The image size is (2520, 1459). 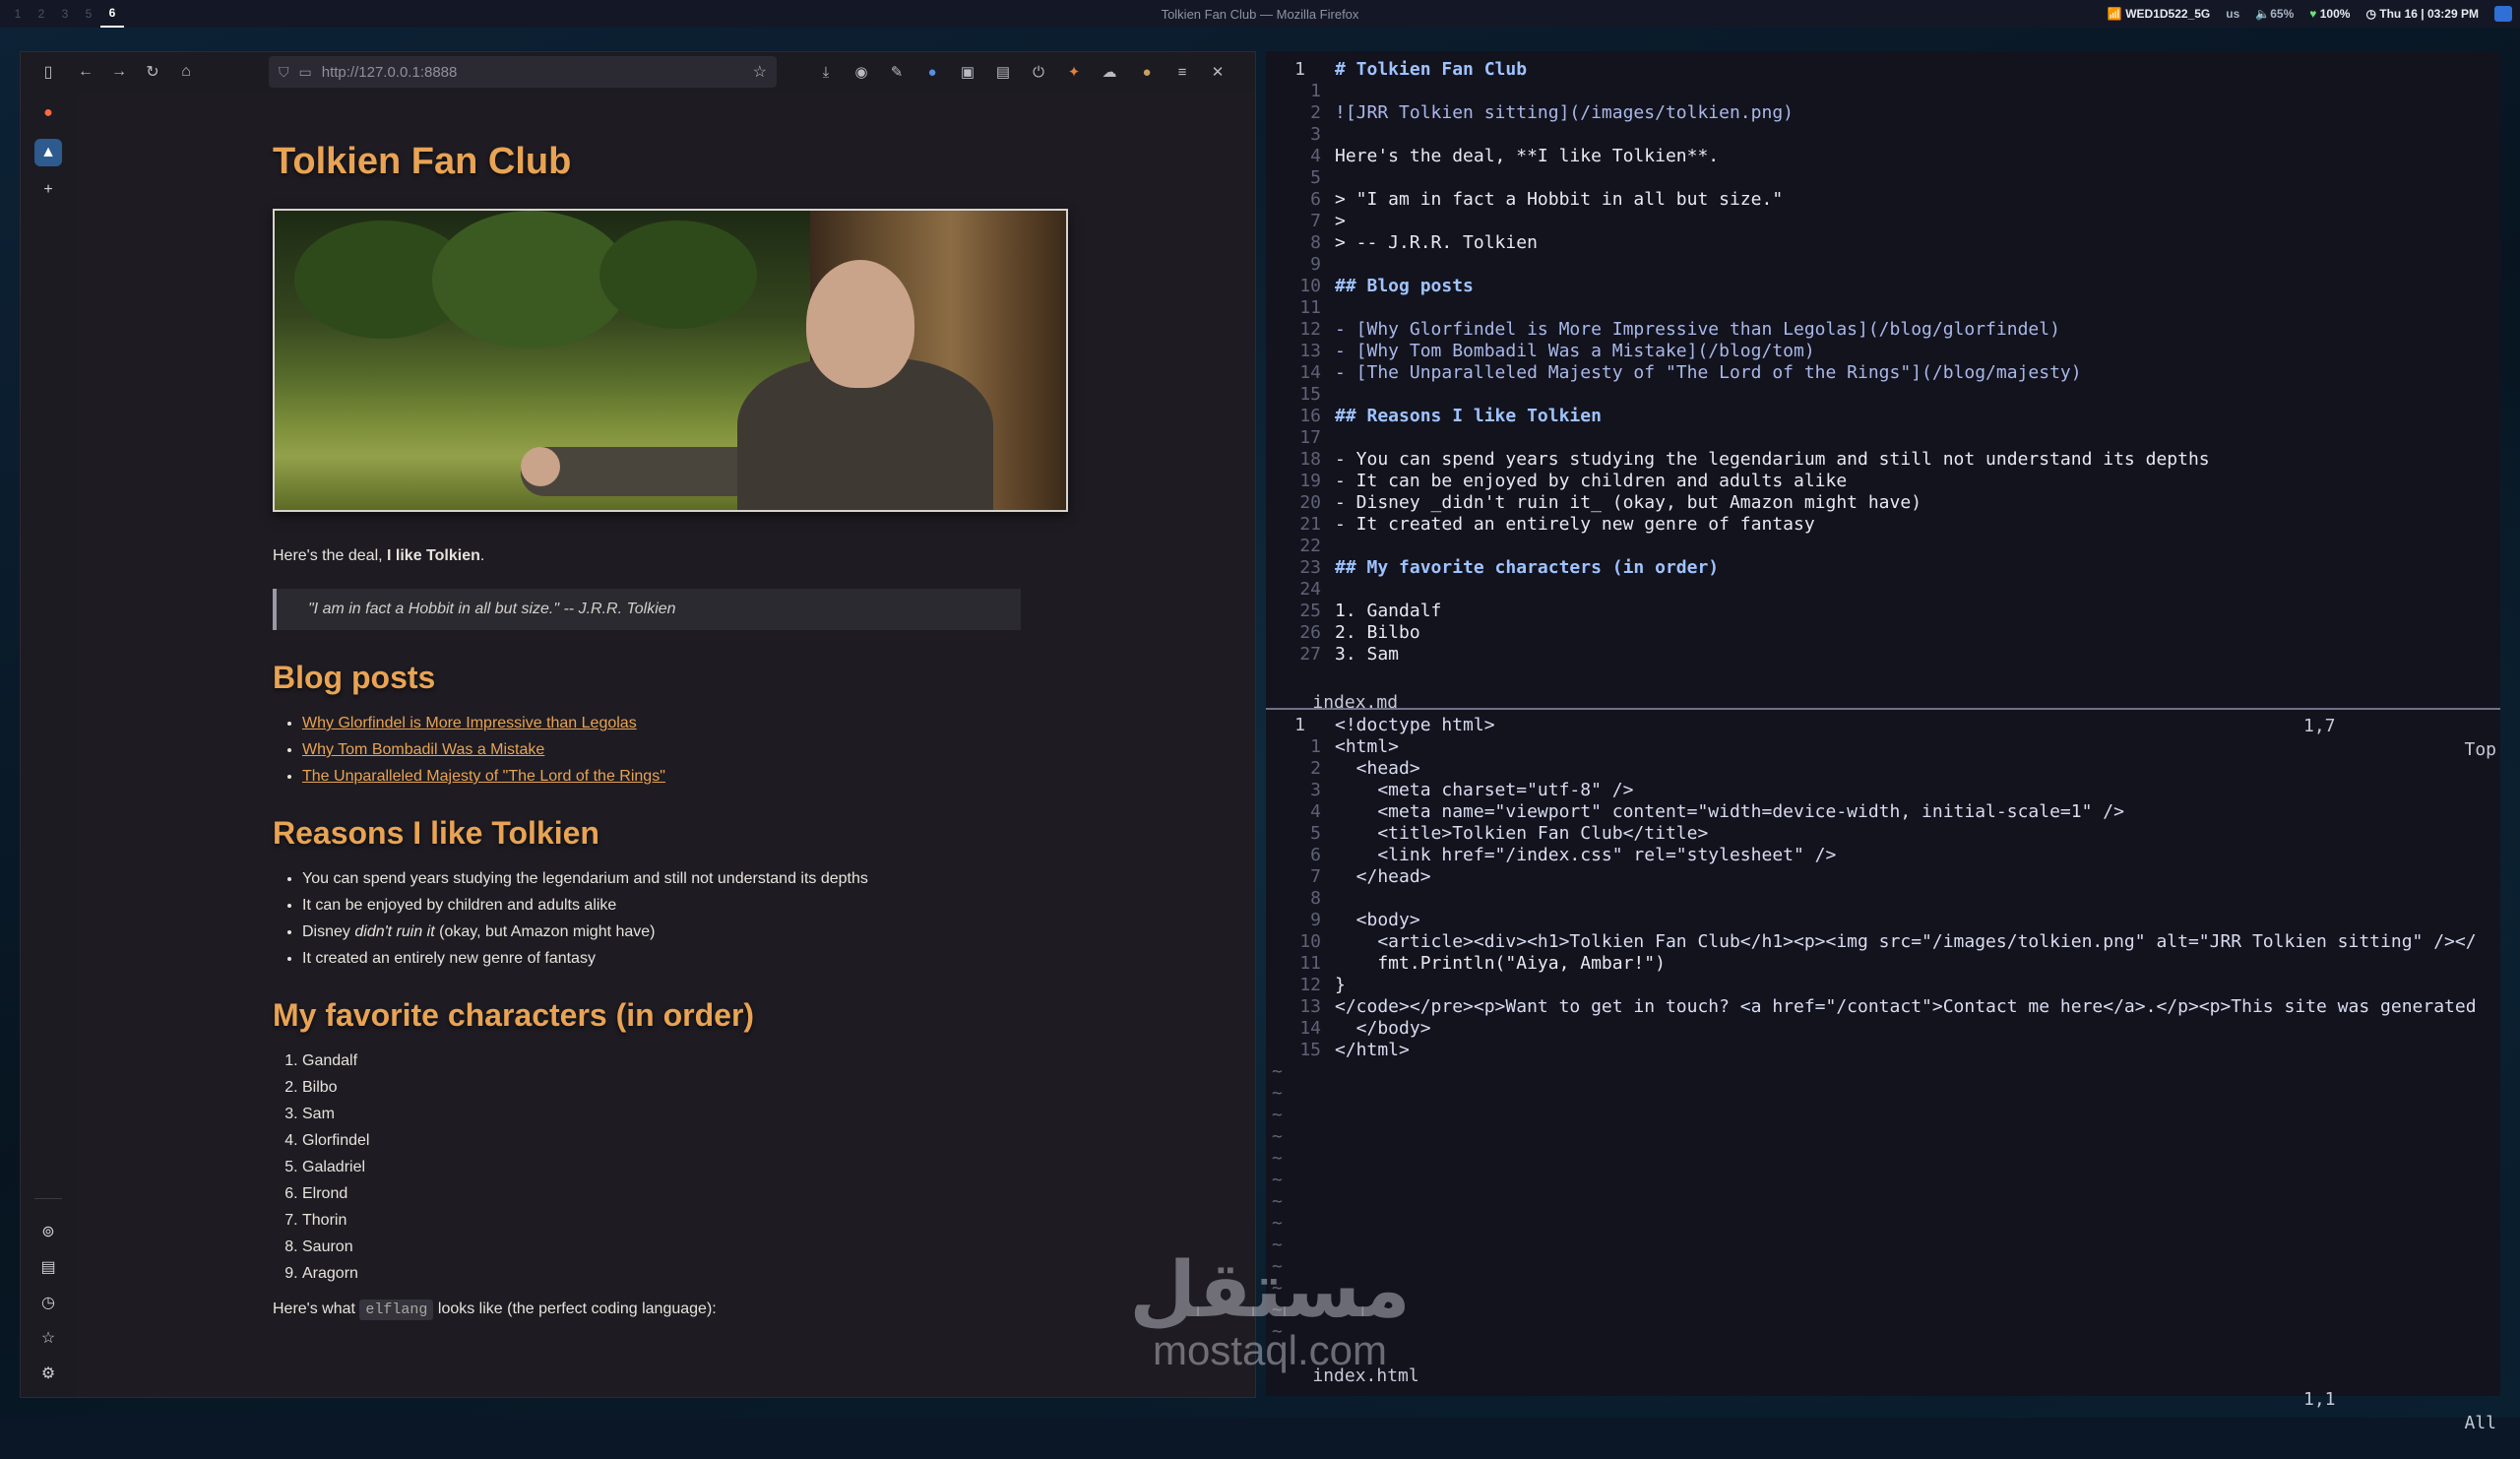 I want to click on editor-line: 23 ## My favorite characters (in order), so click(x=1883, y=568).